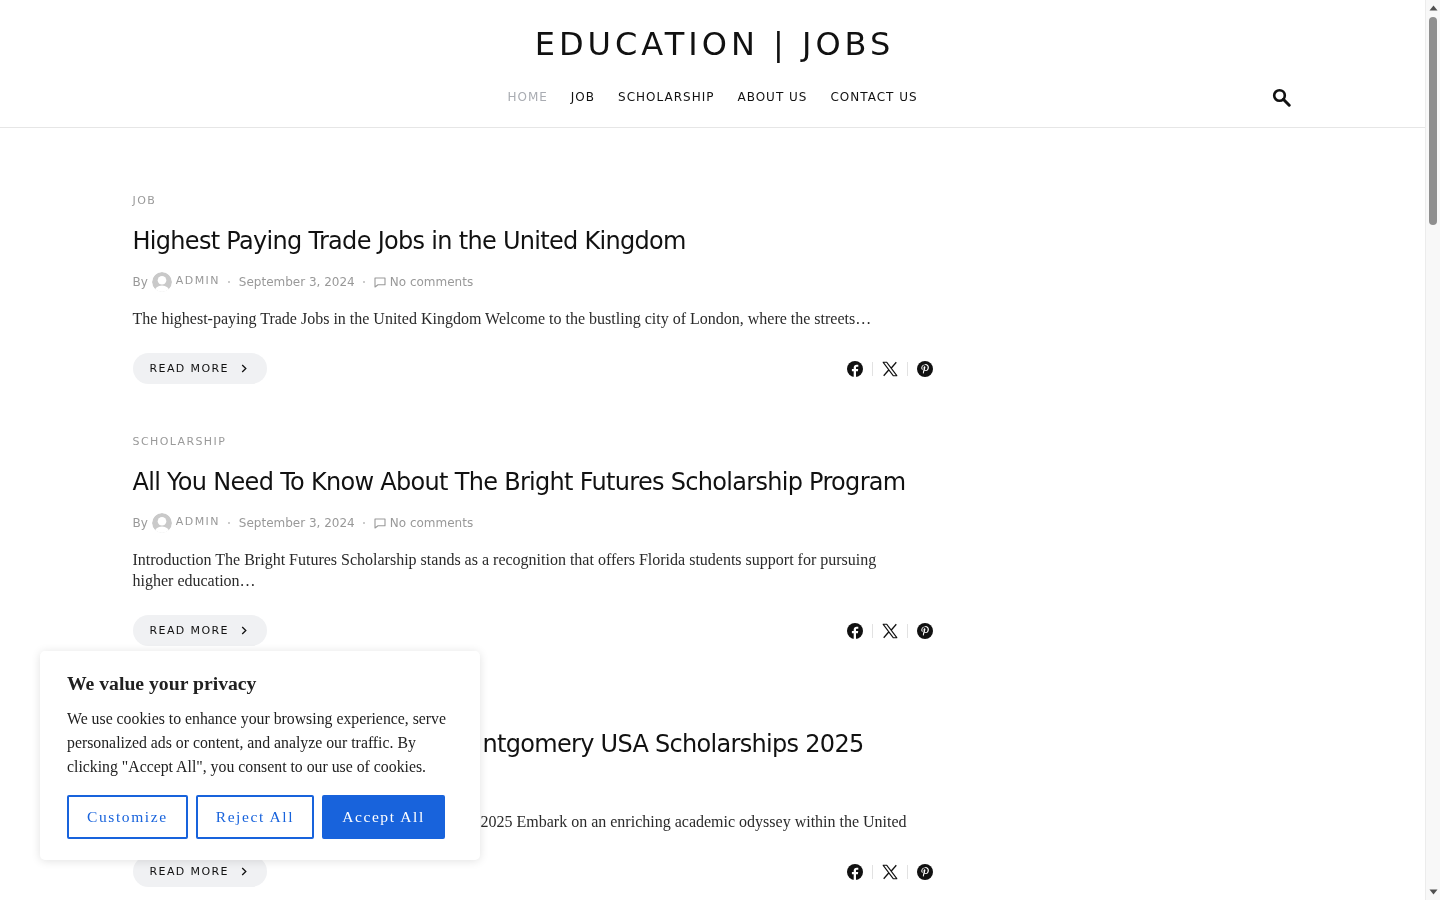  Describe the element at coordinates (255, 817) in the screenshot. I see `cookie-button: Reject All` at that location.